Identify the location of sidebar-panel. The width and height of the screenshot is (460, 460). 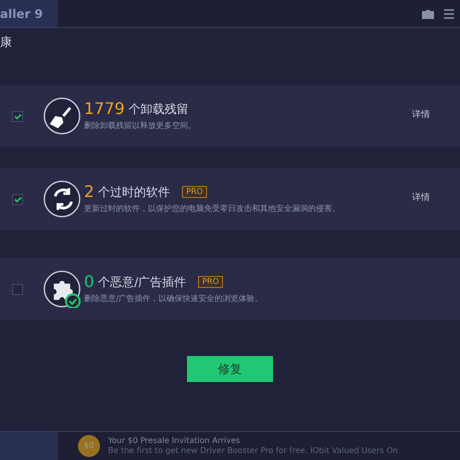
(29, 446).